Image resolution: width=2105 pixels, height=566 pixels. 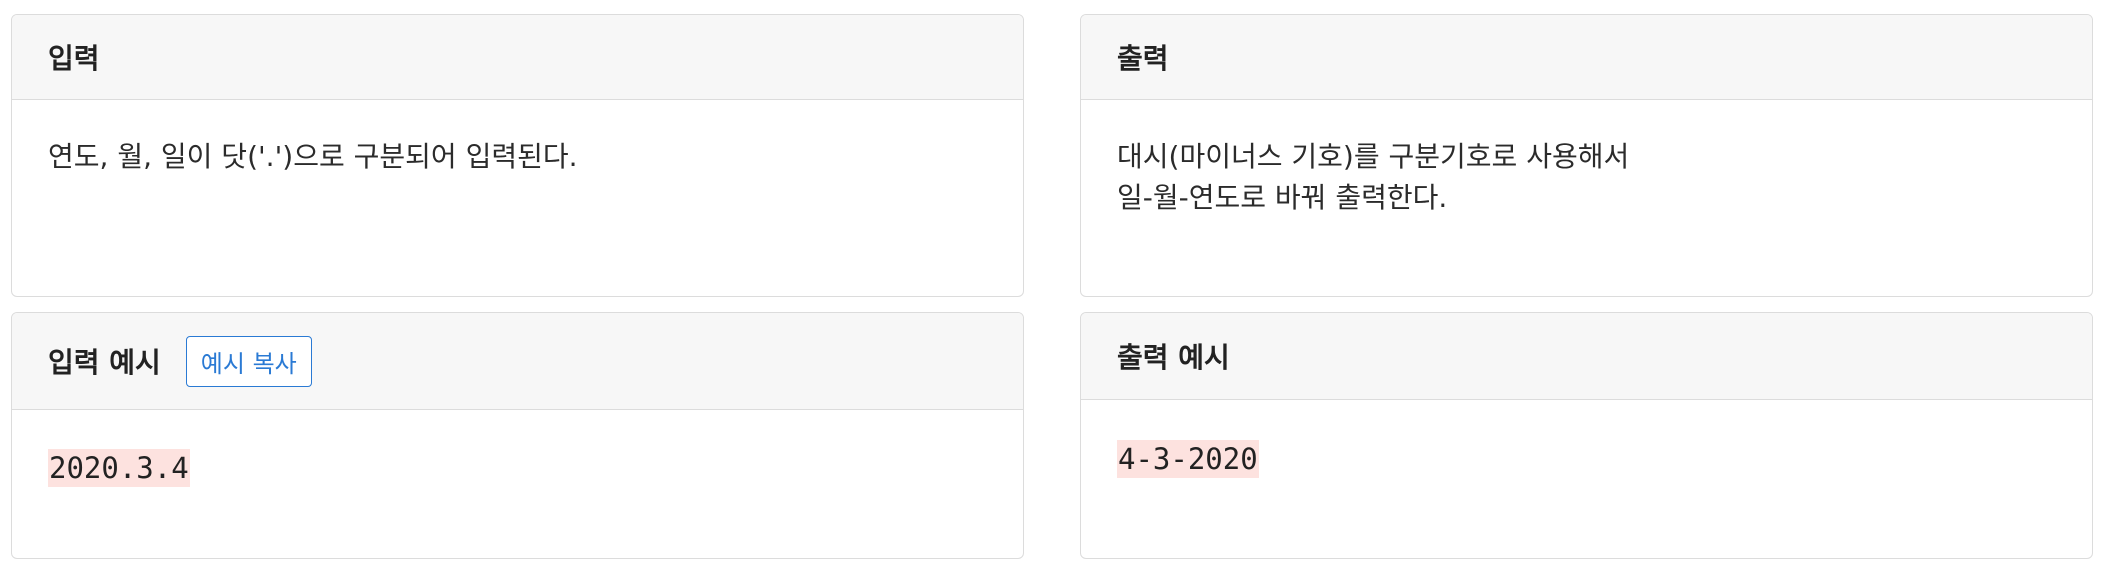 I want to click on input-example-body: 2020.3.4, so click(x=517, y=448).